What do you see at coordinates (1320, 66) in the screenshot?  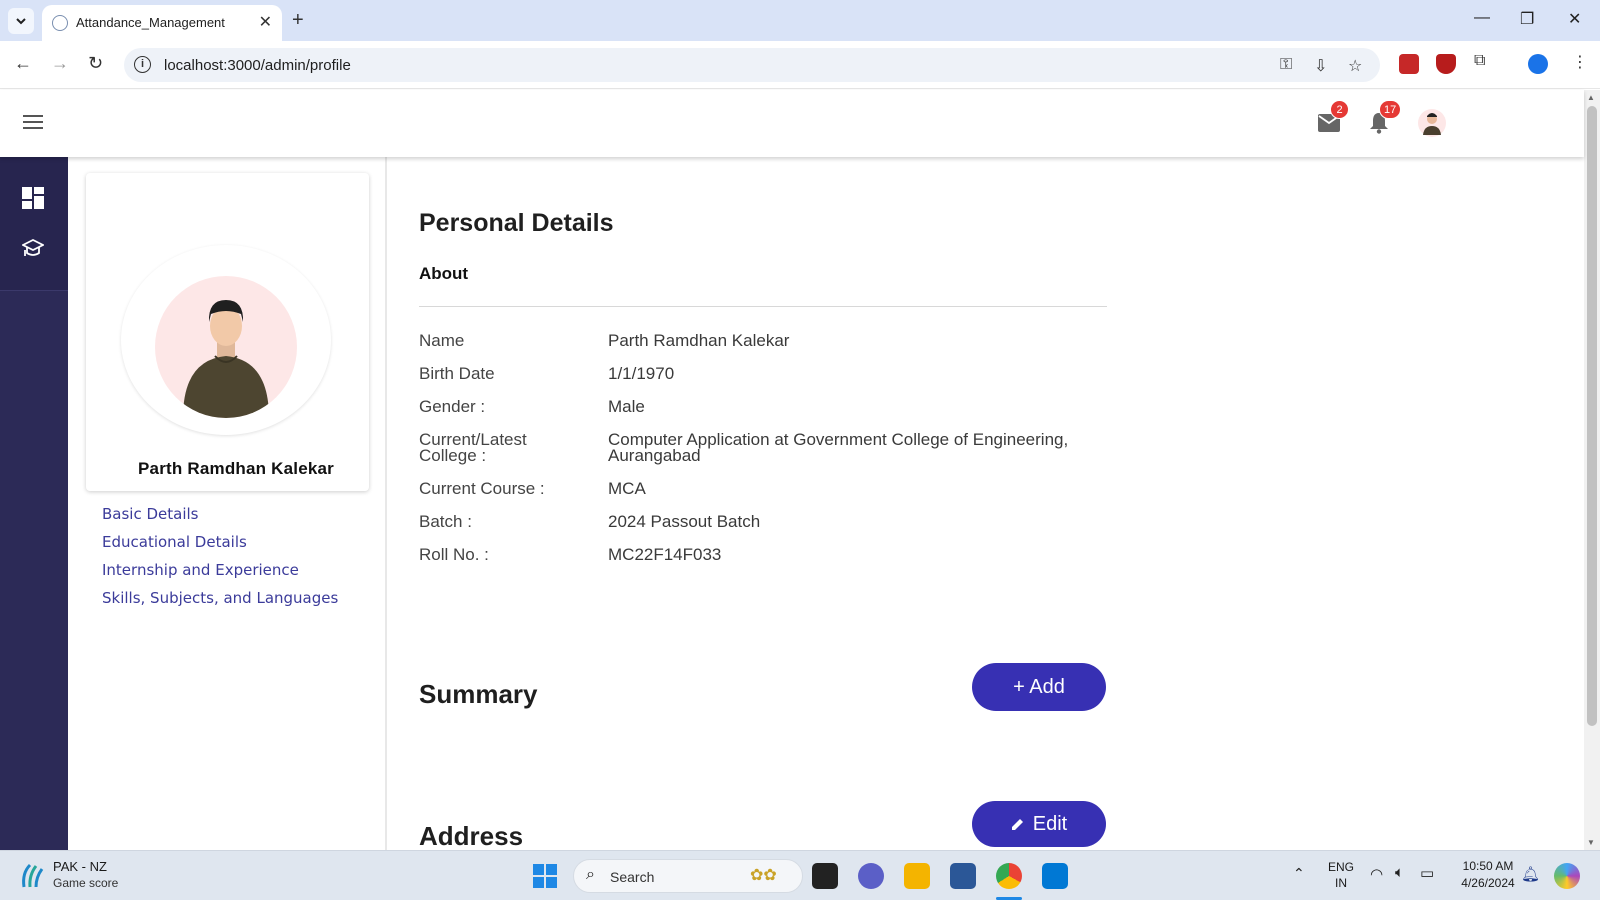 I see `install-app-icon: ⇩` at bounding box center [1320, 66].